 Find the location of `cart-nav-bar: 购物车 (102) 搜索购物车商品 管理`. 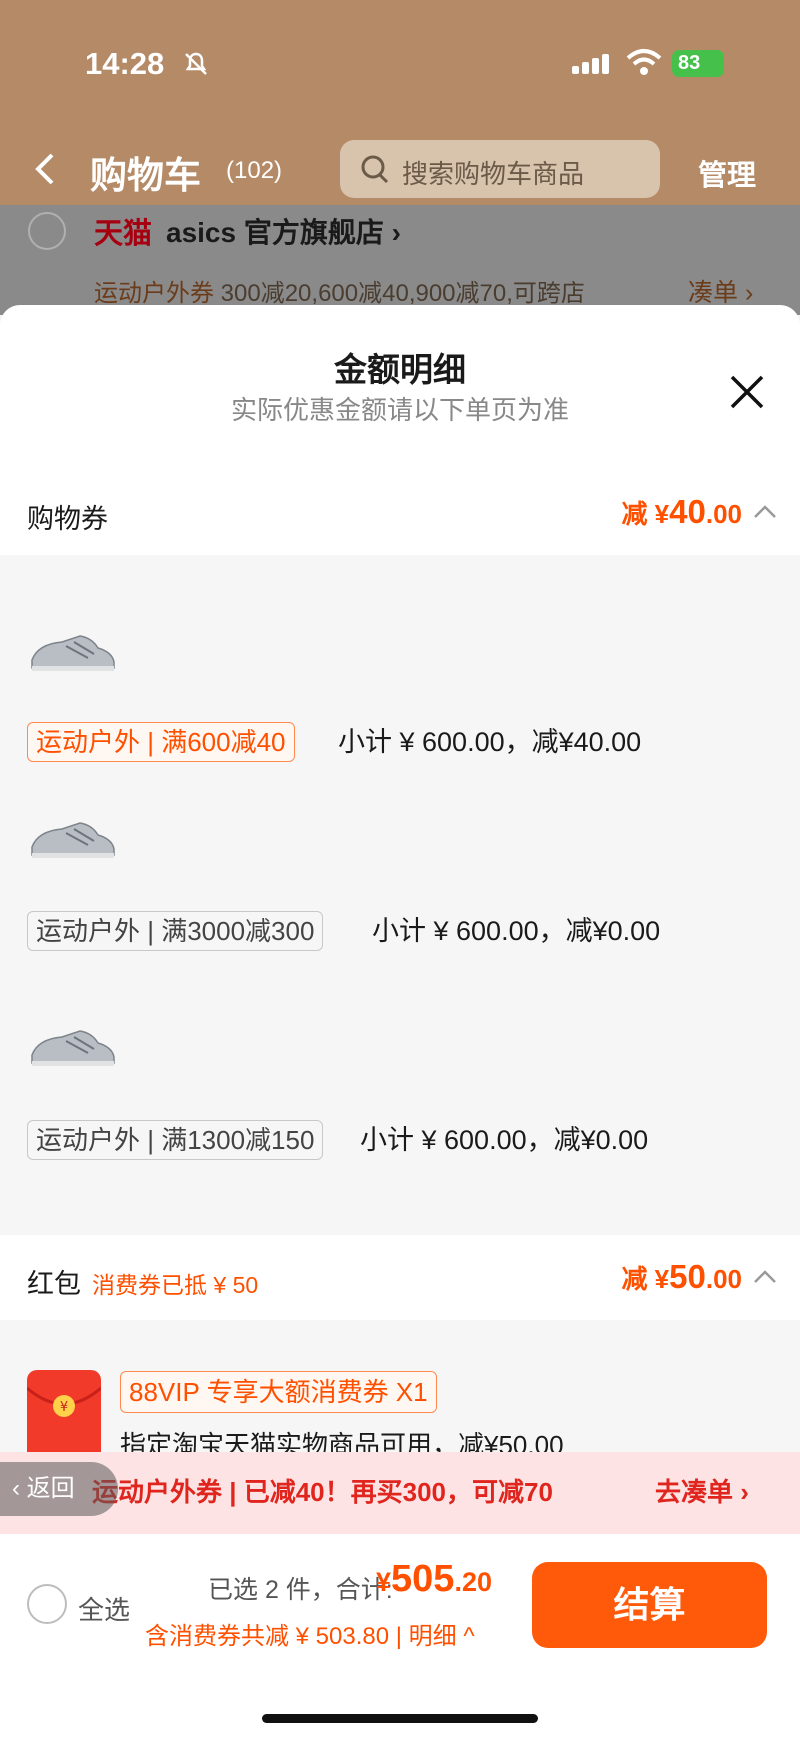

cart-nav-bar: 购物车 (102) 搜索购物车商品 管理 is located at coordinates (400, 170).